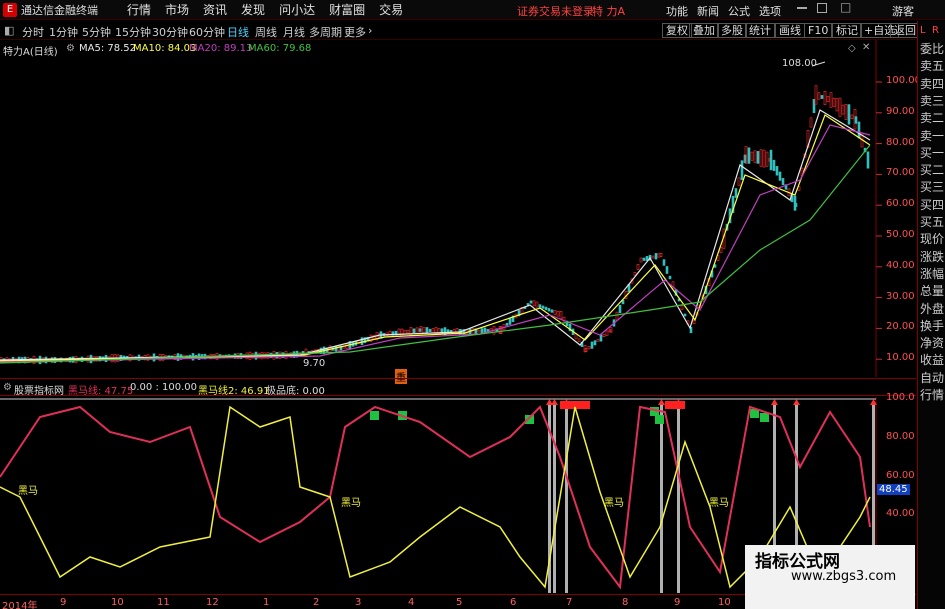 This screenshot has width=945, height=609. I want to click on price-axis-label: 70.00, so click(900, 173).